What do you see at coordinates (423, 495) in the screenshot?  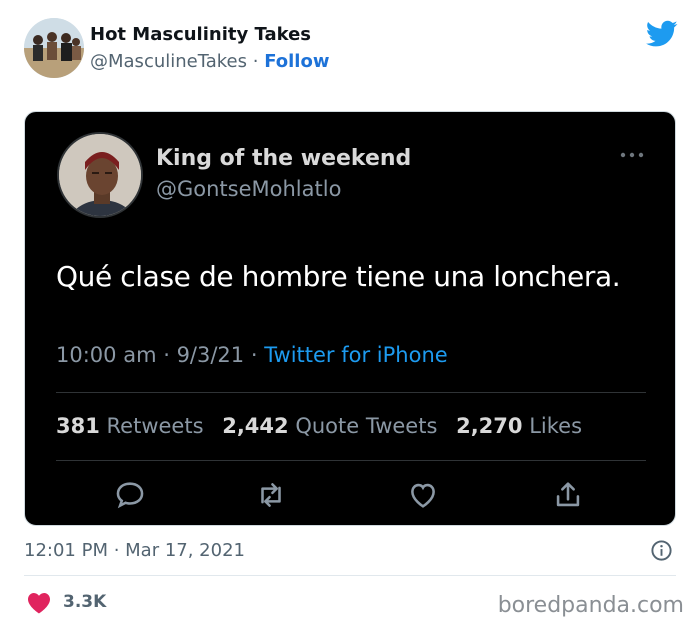 I see `like-icon` at bounding box center [423, 495].